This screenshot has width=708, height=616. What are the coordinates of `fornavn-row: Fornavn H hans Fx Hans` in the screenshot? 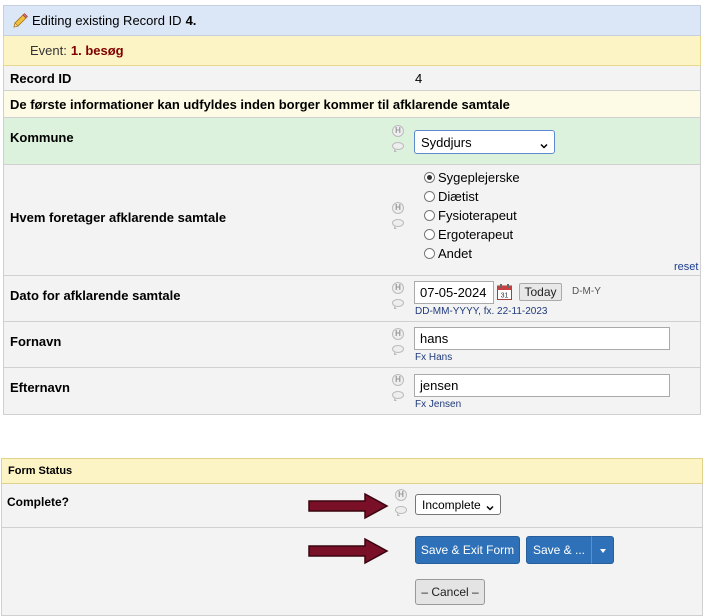 It's located at (352, 345).